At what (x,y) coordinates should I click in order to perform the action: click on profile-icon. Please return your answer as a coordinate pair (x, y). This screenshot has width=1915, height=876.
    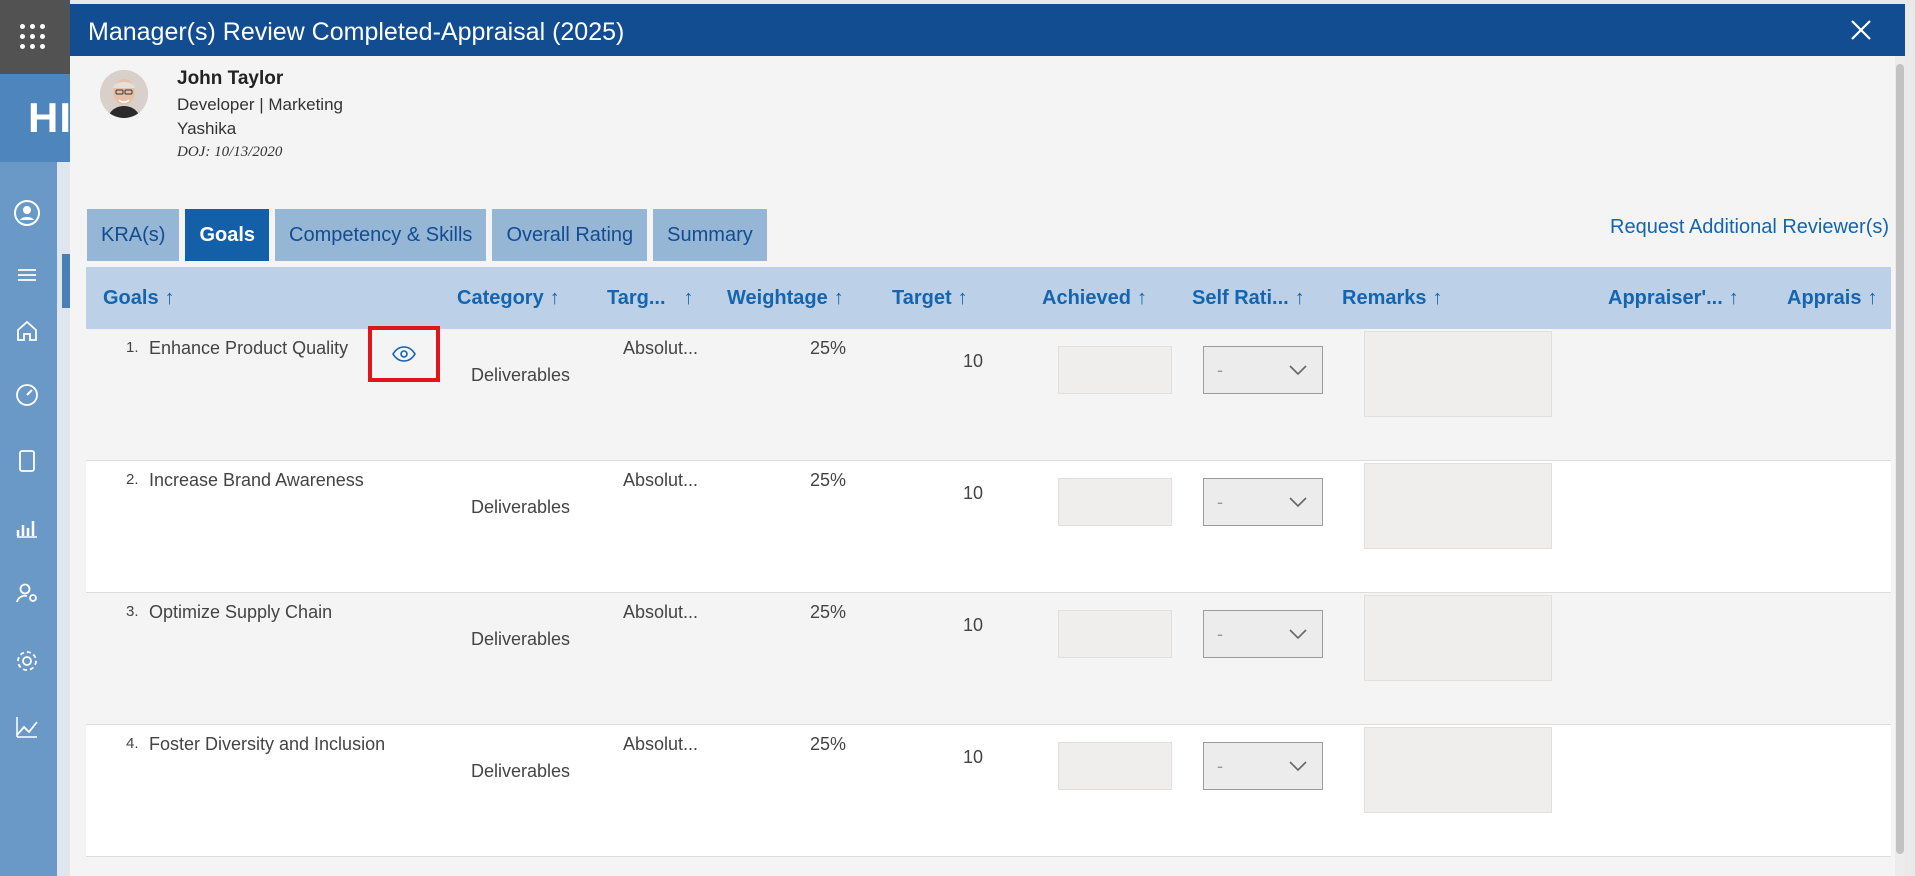
    Looking at the image, I should click on (27, 213).